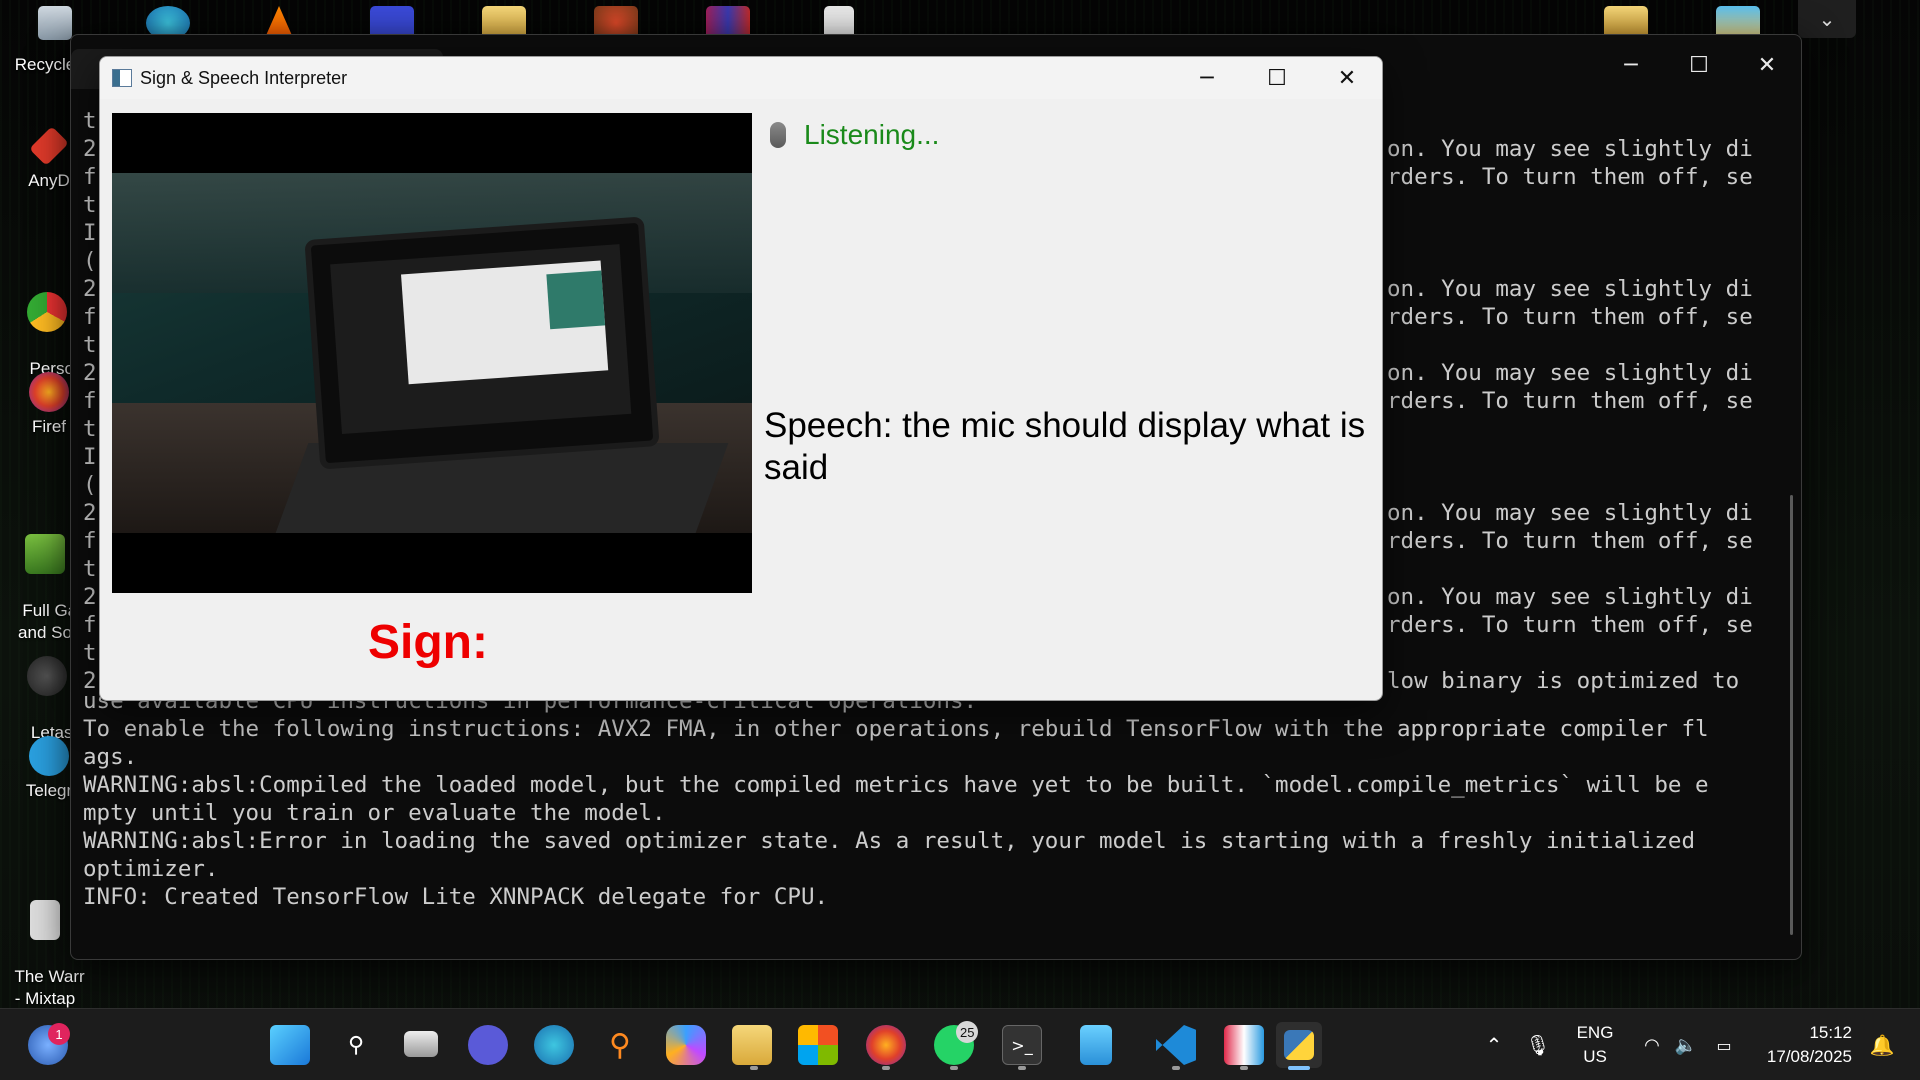 This screenshot has height=1080, width=1920. Describe the element at coordinates (45, 920) in the screenshot. I see `video-file-icon` at that location.